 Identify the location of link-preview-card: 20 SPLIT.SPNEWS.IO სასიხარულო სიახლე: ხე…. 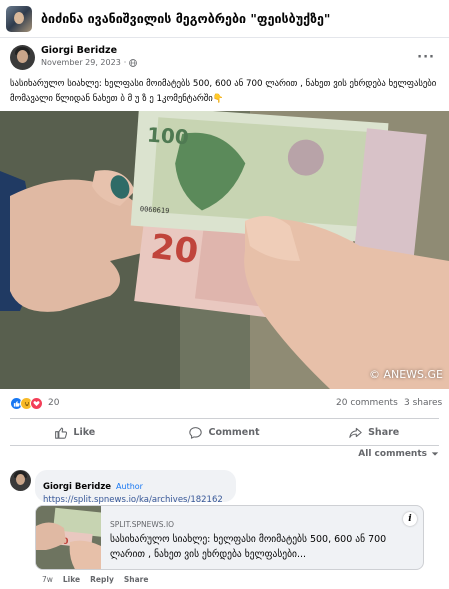
(229, 537).